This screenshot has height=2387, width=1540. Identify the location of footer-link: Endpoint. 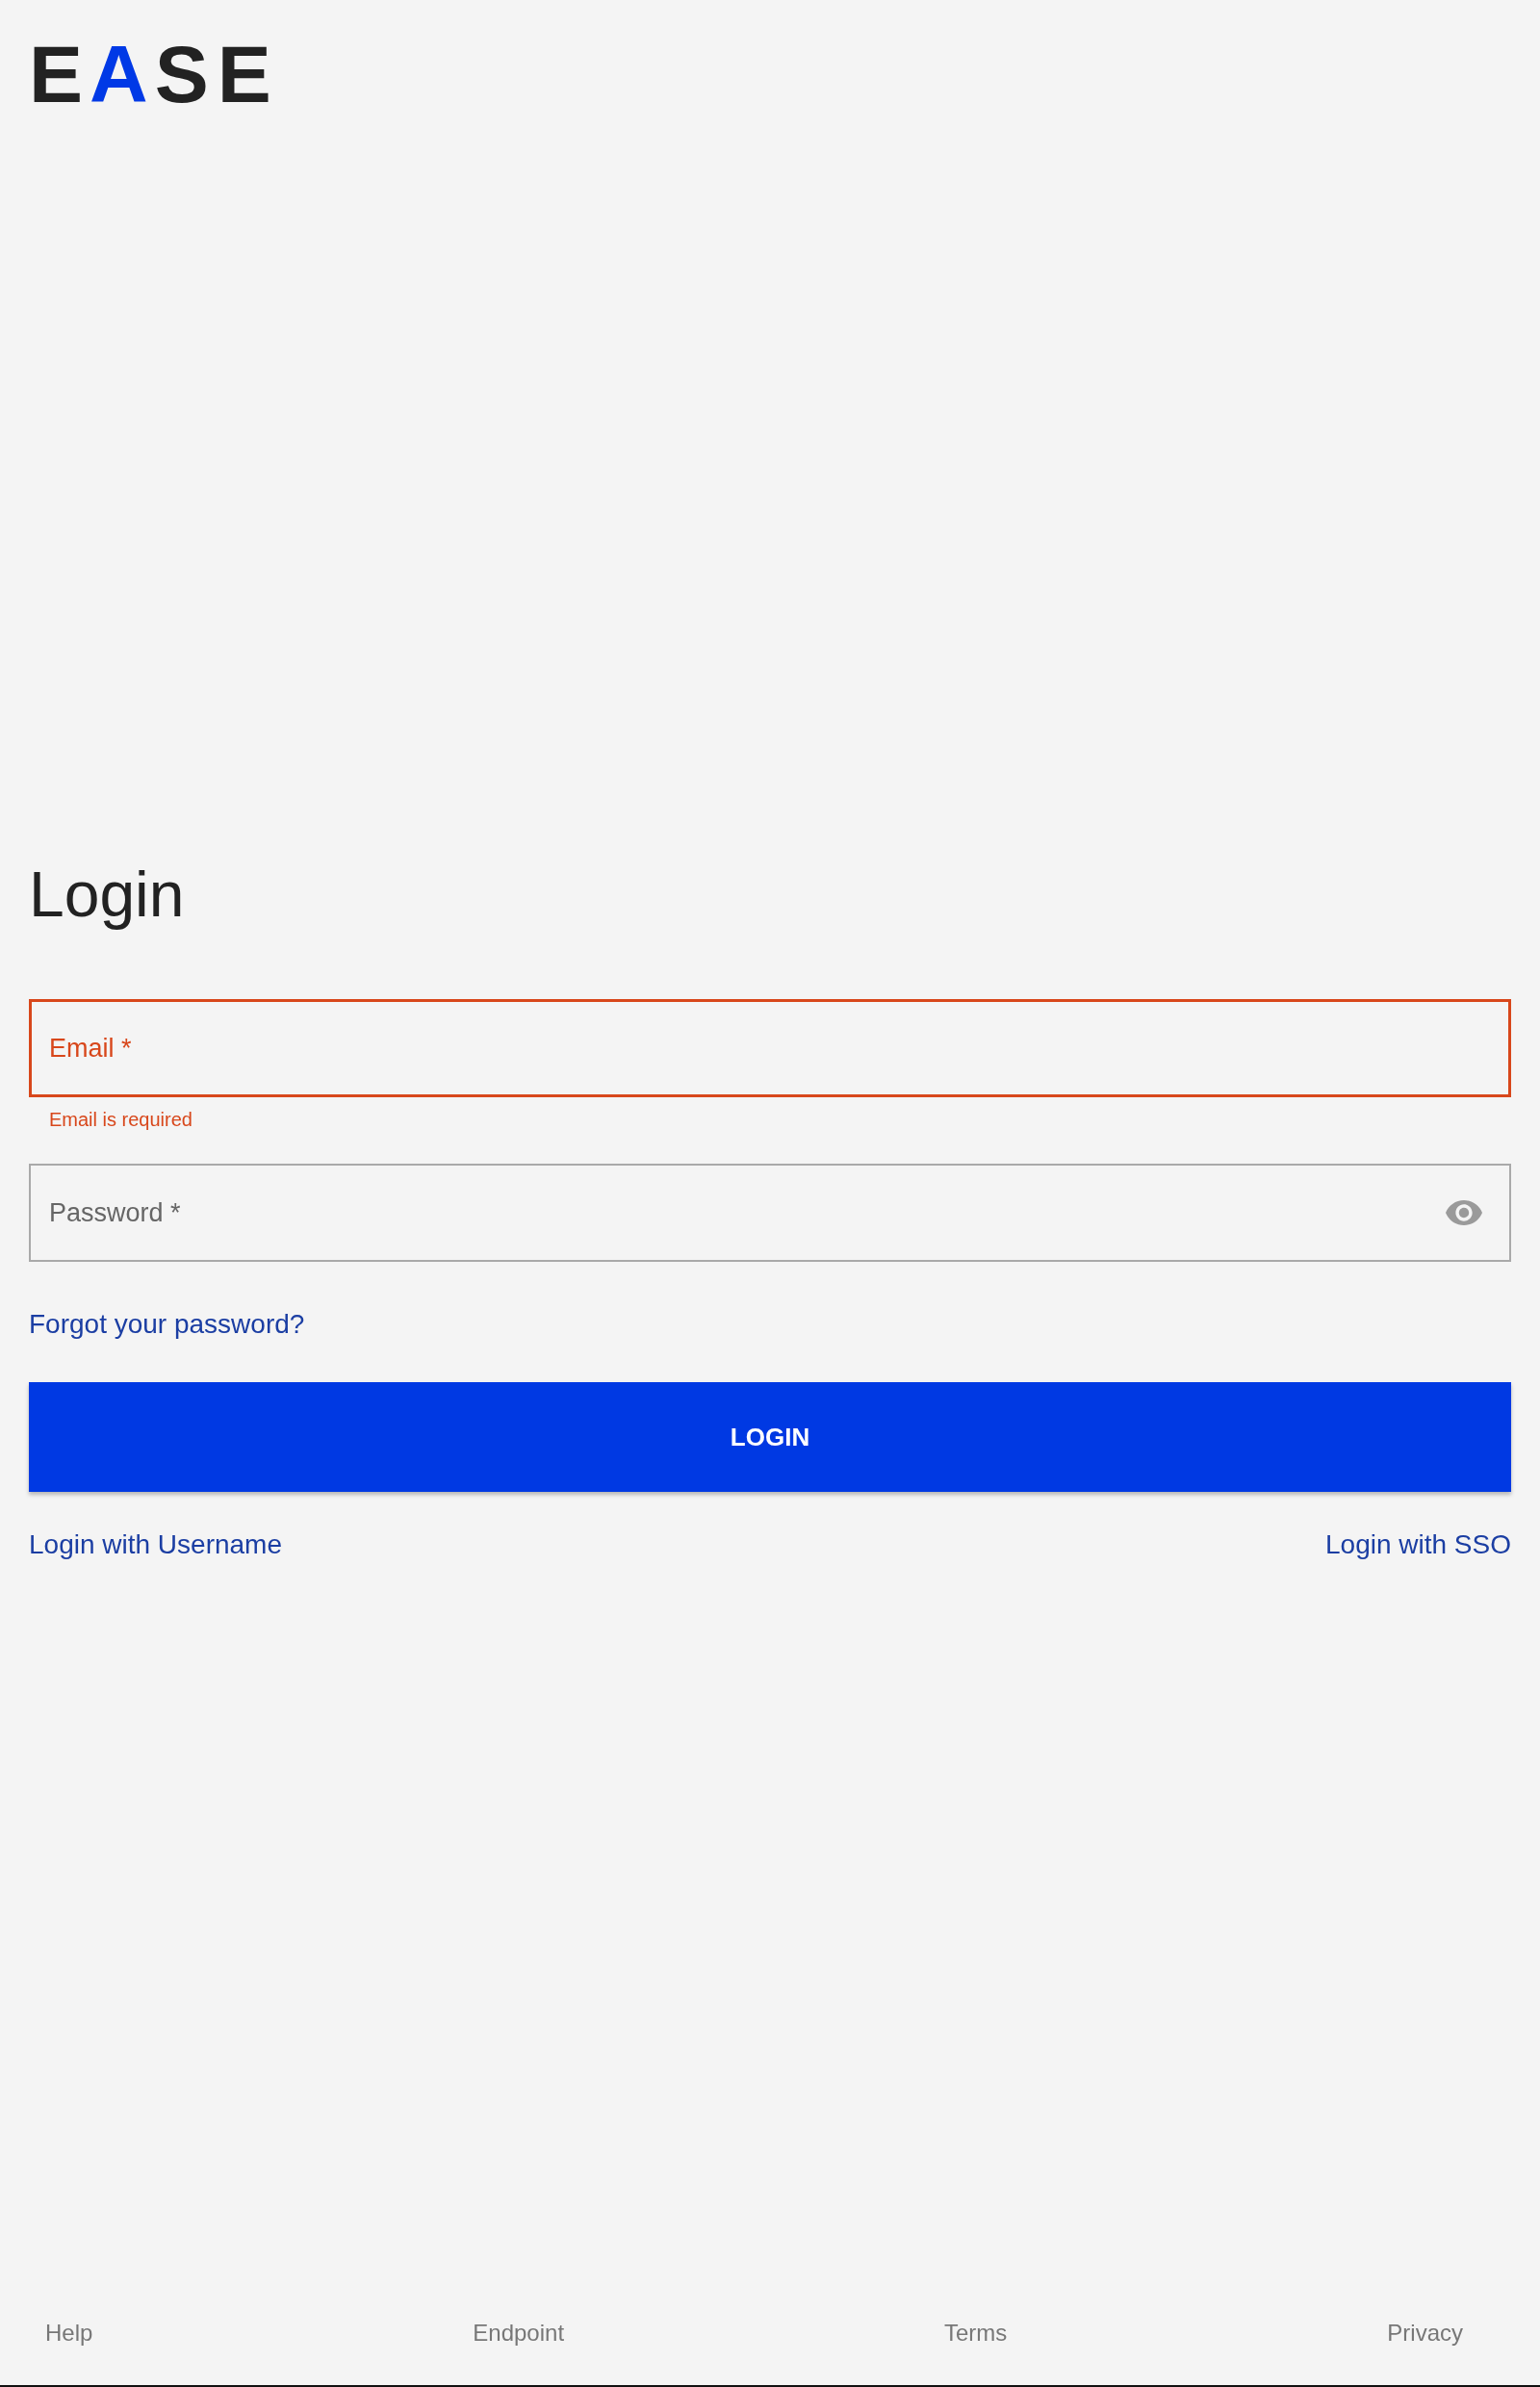
(519, 2333).